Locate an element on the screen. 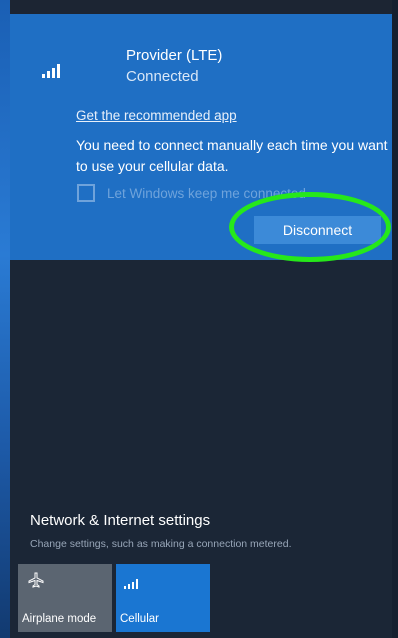 The height and width of the screenshot is (638, 398). cellular-label: Cellular is located at coordinates (139, 619).